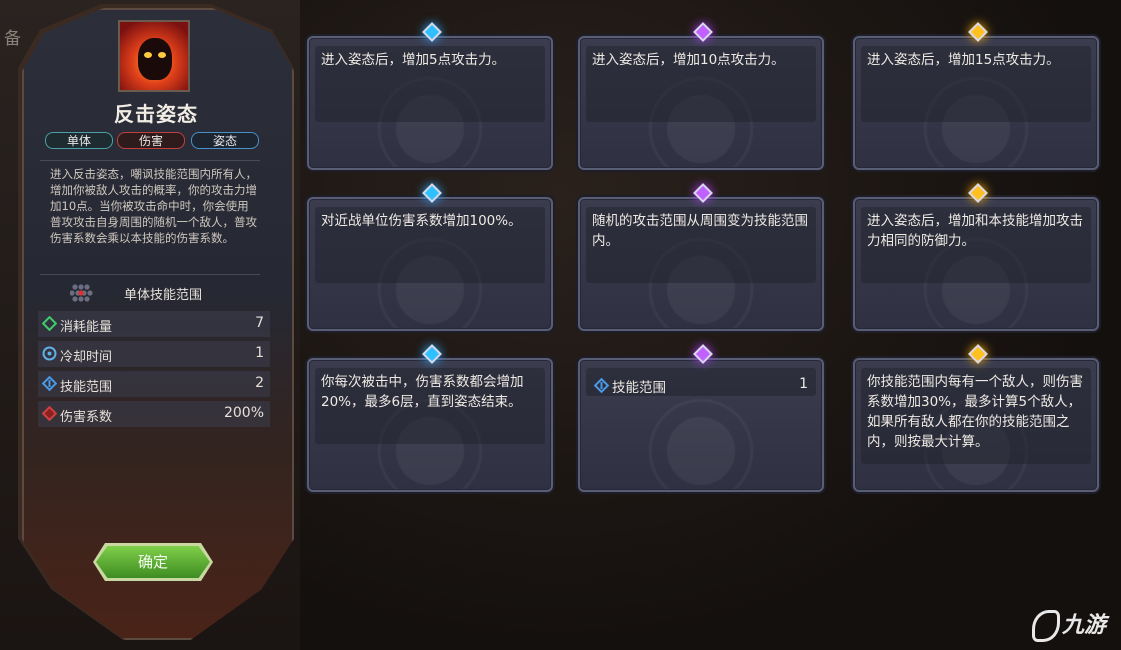 This screenshot has height=650, width=1121. I want to click on logo-icon, so click(1046, 626).